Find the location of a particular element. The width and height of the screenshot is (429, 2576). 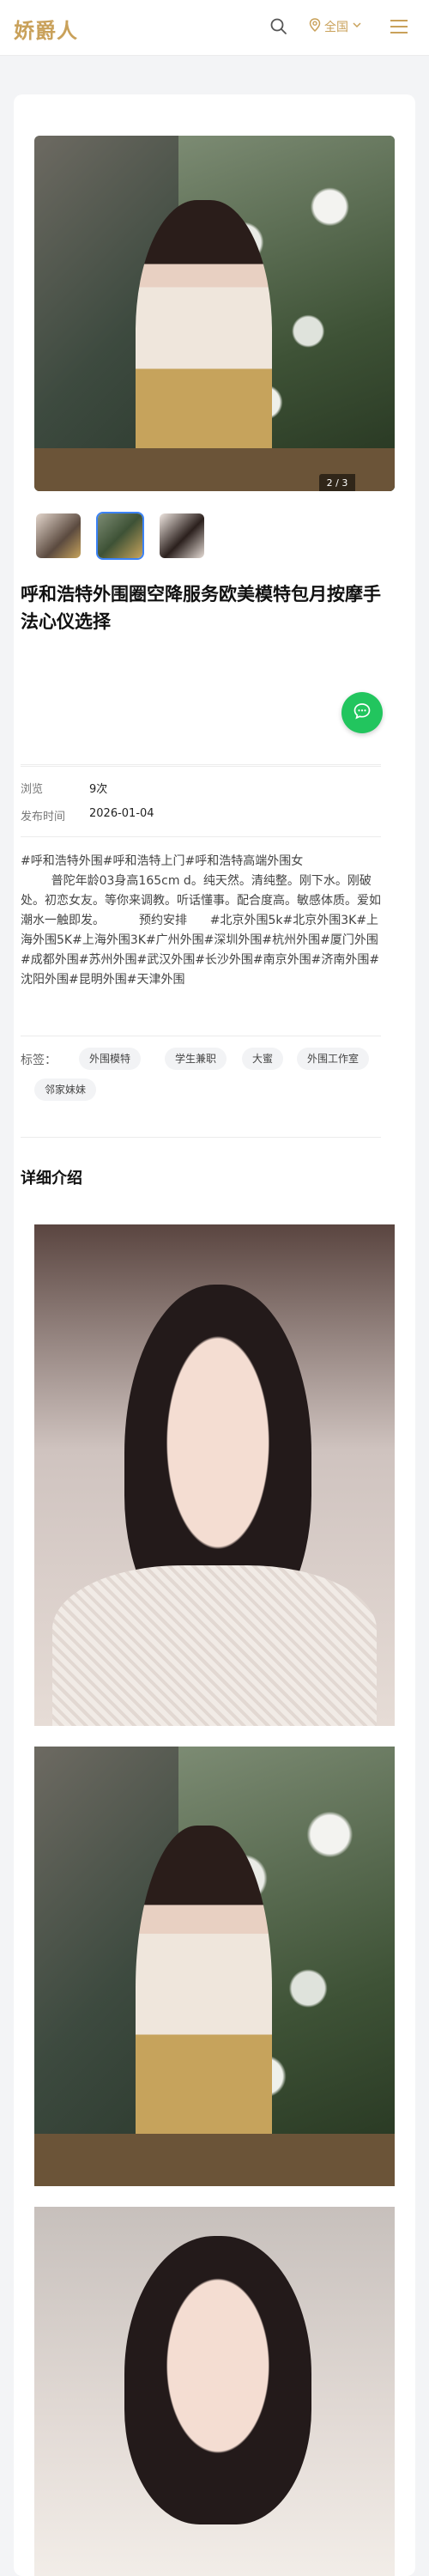

menu-icon is located at coordinates (399, 27).